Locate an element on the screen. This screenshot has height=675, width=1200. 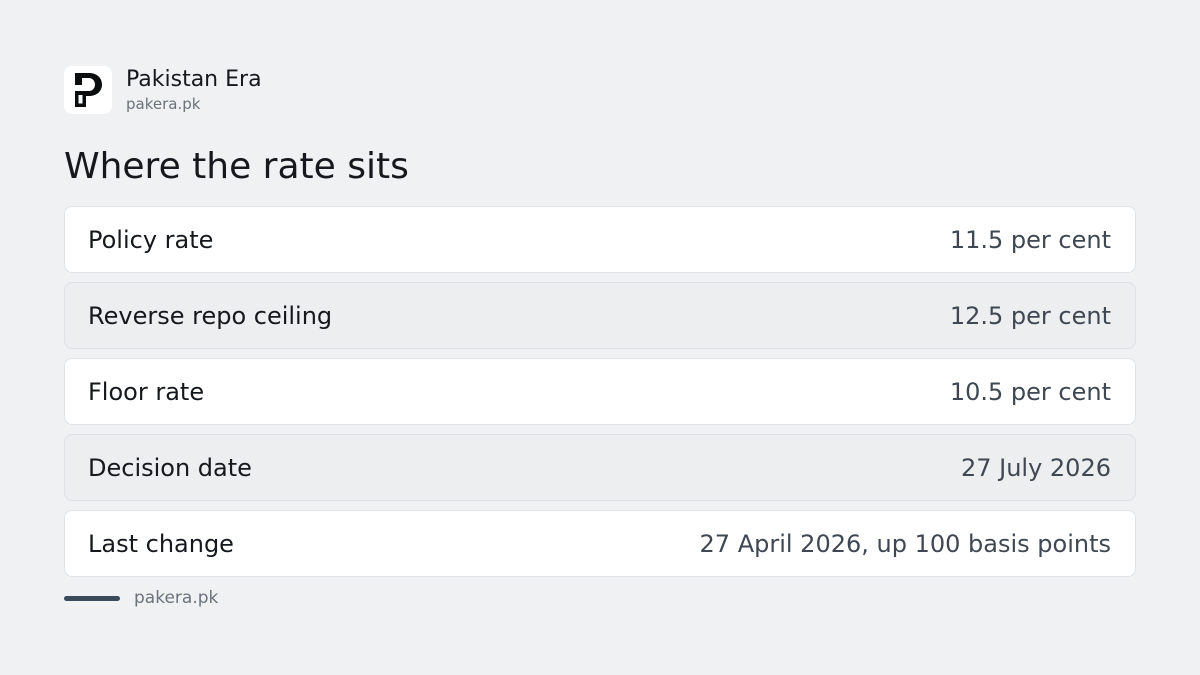
rate-row-decision-date: Decision date 27 July 2026 is located at coordinates (600, 467).